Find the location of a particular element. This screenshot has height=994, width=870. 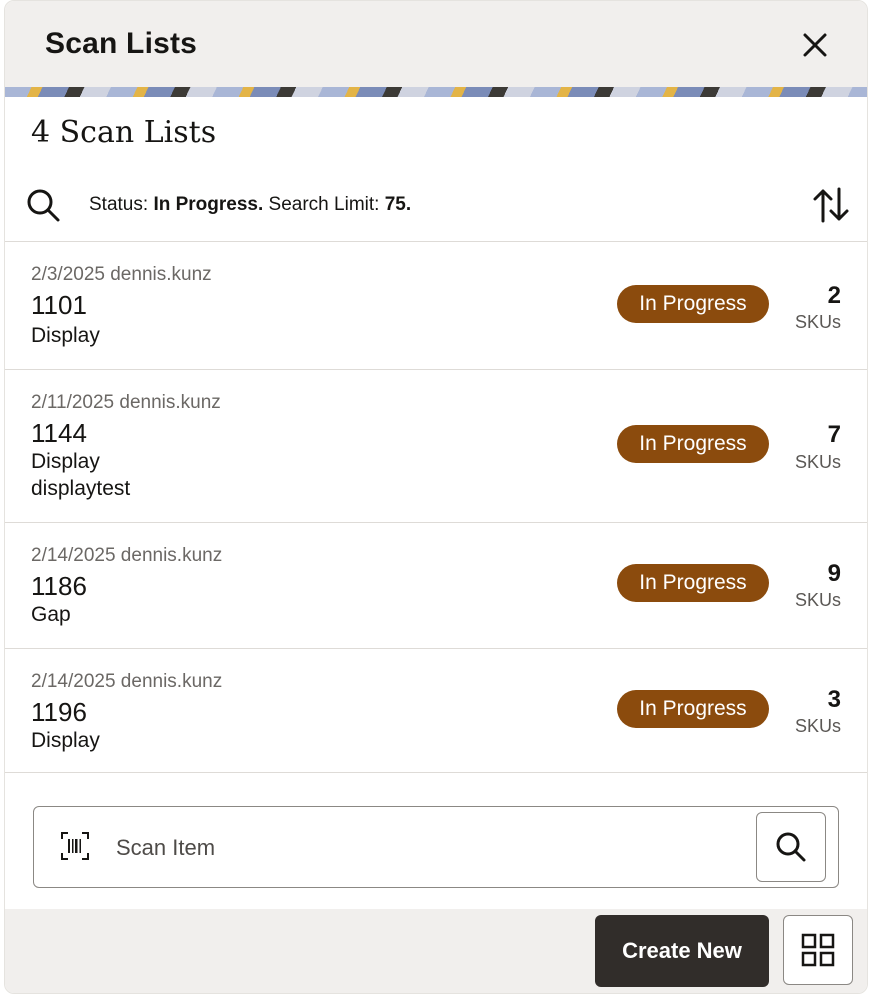

create-new-button: Create New is located at coordinates (682, 951).